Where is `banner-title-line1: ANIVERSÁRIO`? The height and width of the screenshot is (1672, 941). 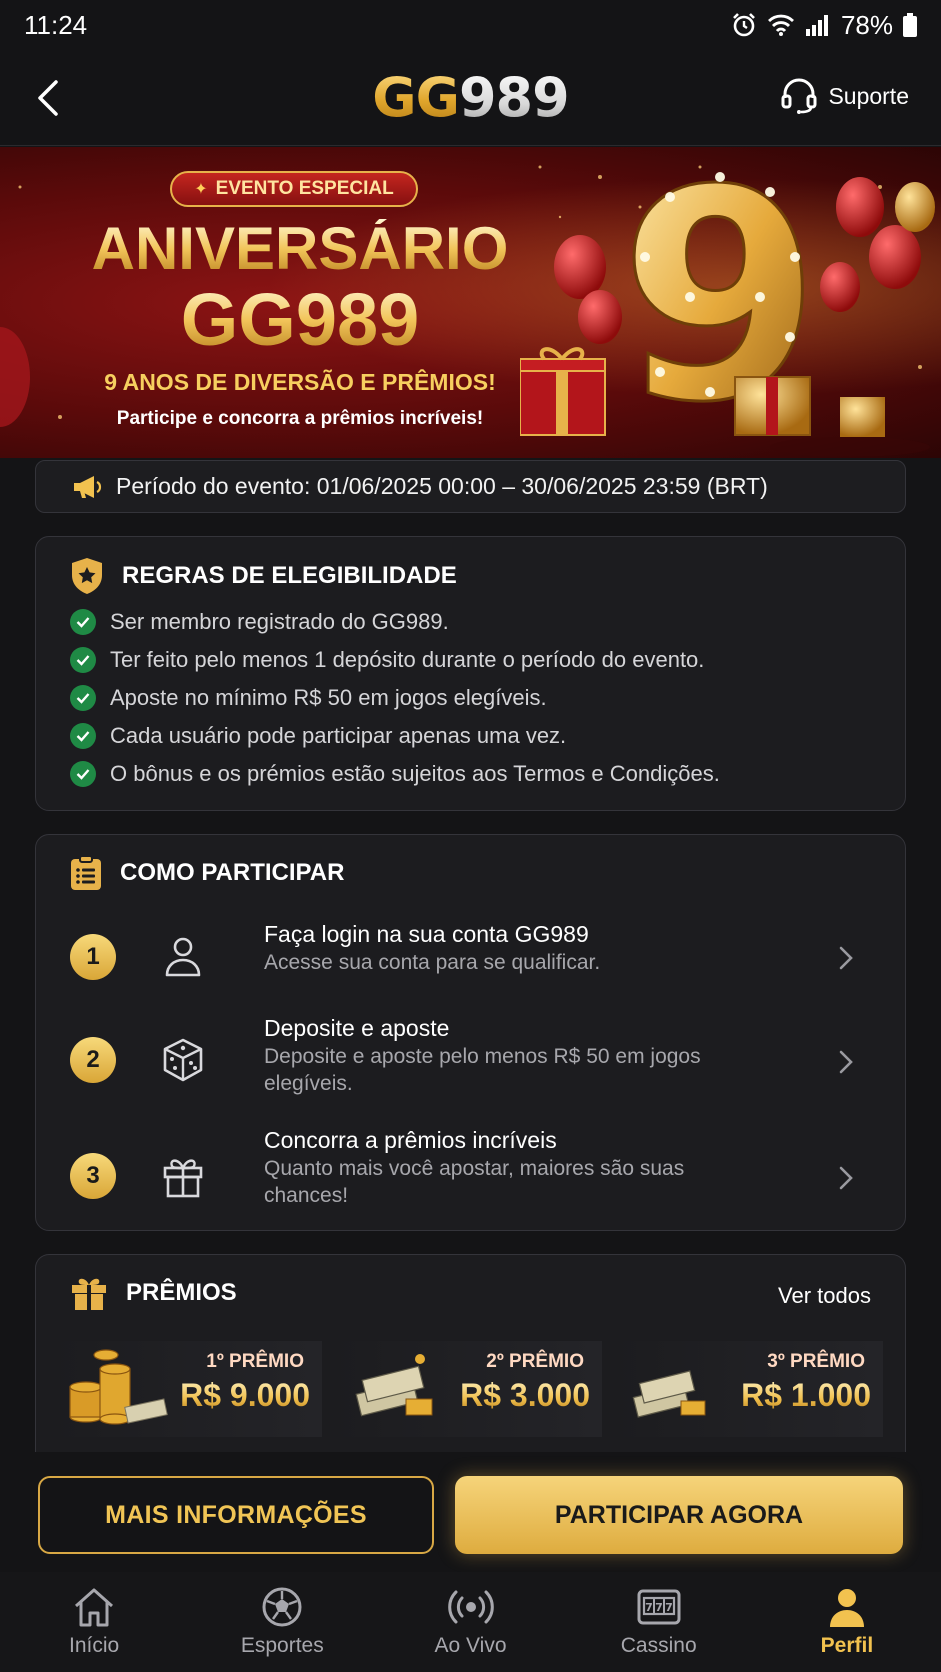 banner-title-line1: ANIVERSÁRIO is located at coordinates (300, 249).